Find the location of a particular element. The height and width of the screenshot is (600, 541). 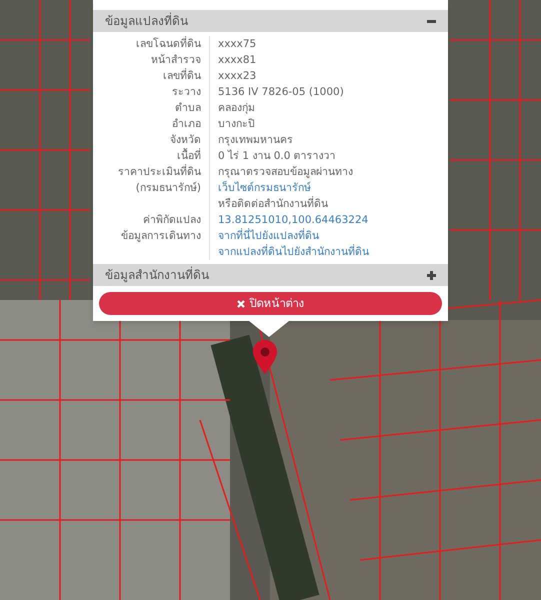

field-label: ราคาประเมินที่ดิน is located at coordinates (159, 172).